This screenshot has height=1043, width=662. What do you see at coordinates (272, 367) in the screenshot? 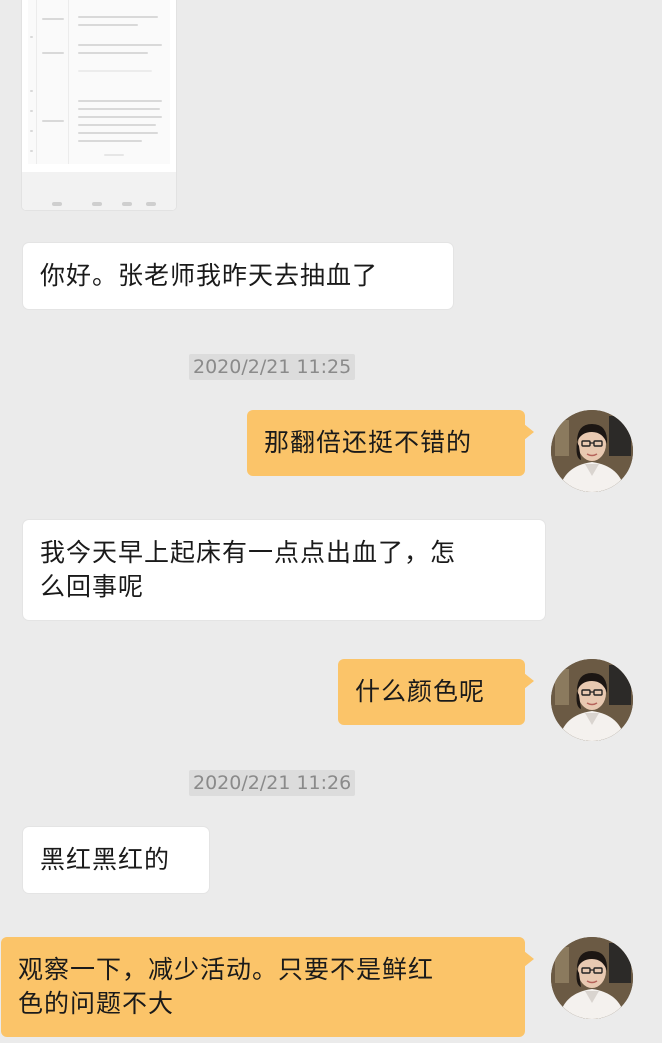
I see `timestamp: 2020/2/21 11:25` at bounding box center [272, 367].